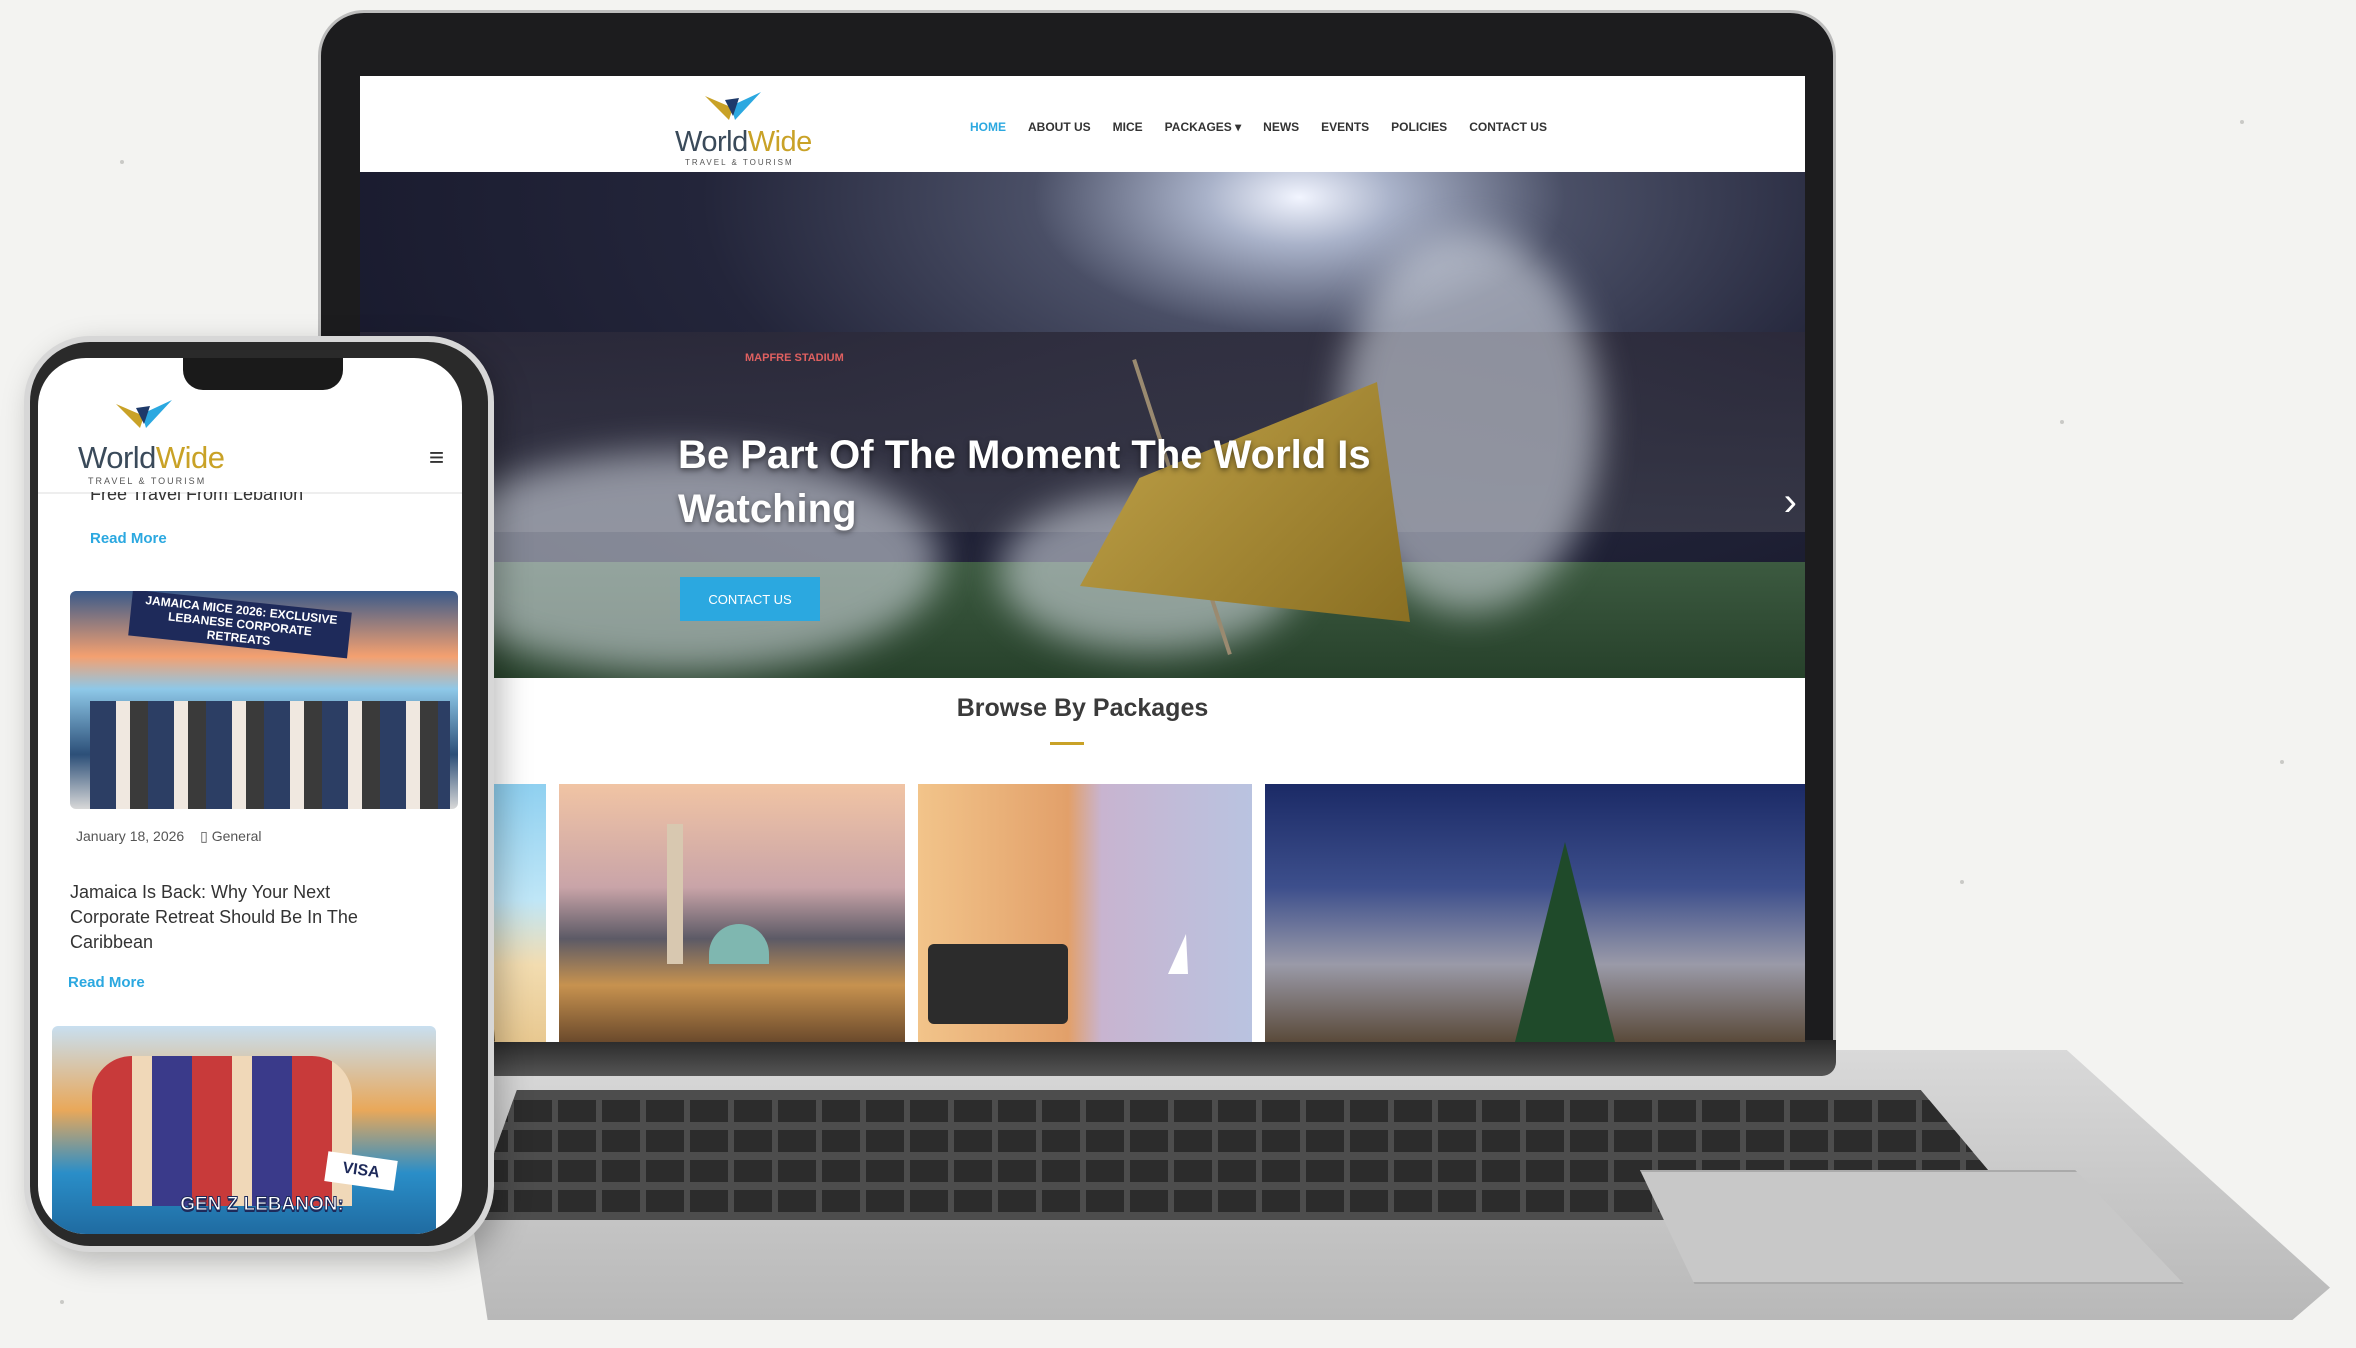  I want to click on post-image-caption: GEN Z LEBANON:, so click(262, 1205).